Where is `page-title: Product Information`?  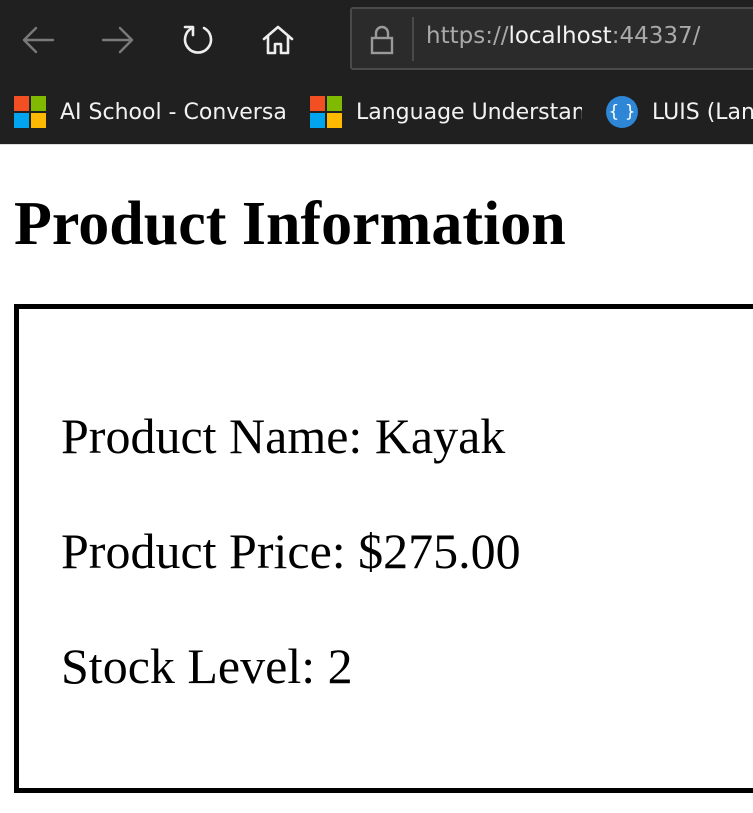 page-title: Product Information is located at coordinates (290, 224).